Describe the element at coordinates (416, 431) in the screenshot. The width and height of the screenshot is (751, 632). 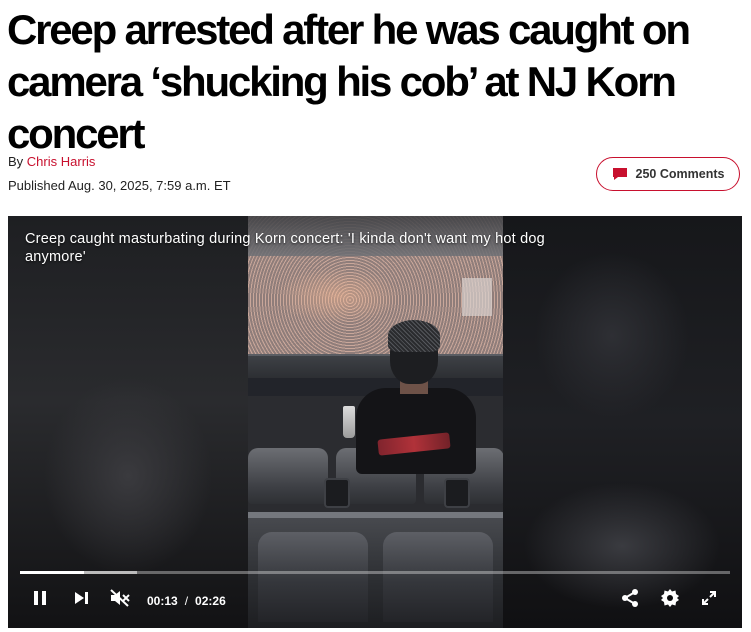
I see `person-torso` at that location.